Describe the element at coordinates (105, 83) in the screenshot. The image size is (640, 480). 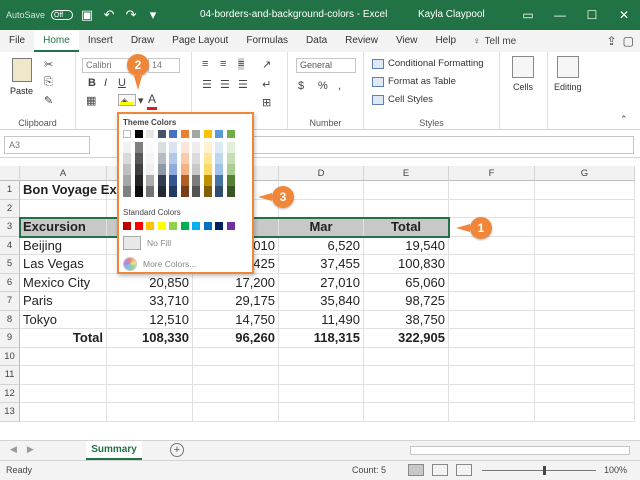
I see `italic-icon: I` at that location.